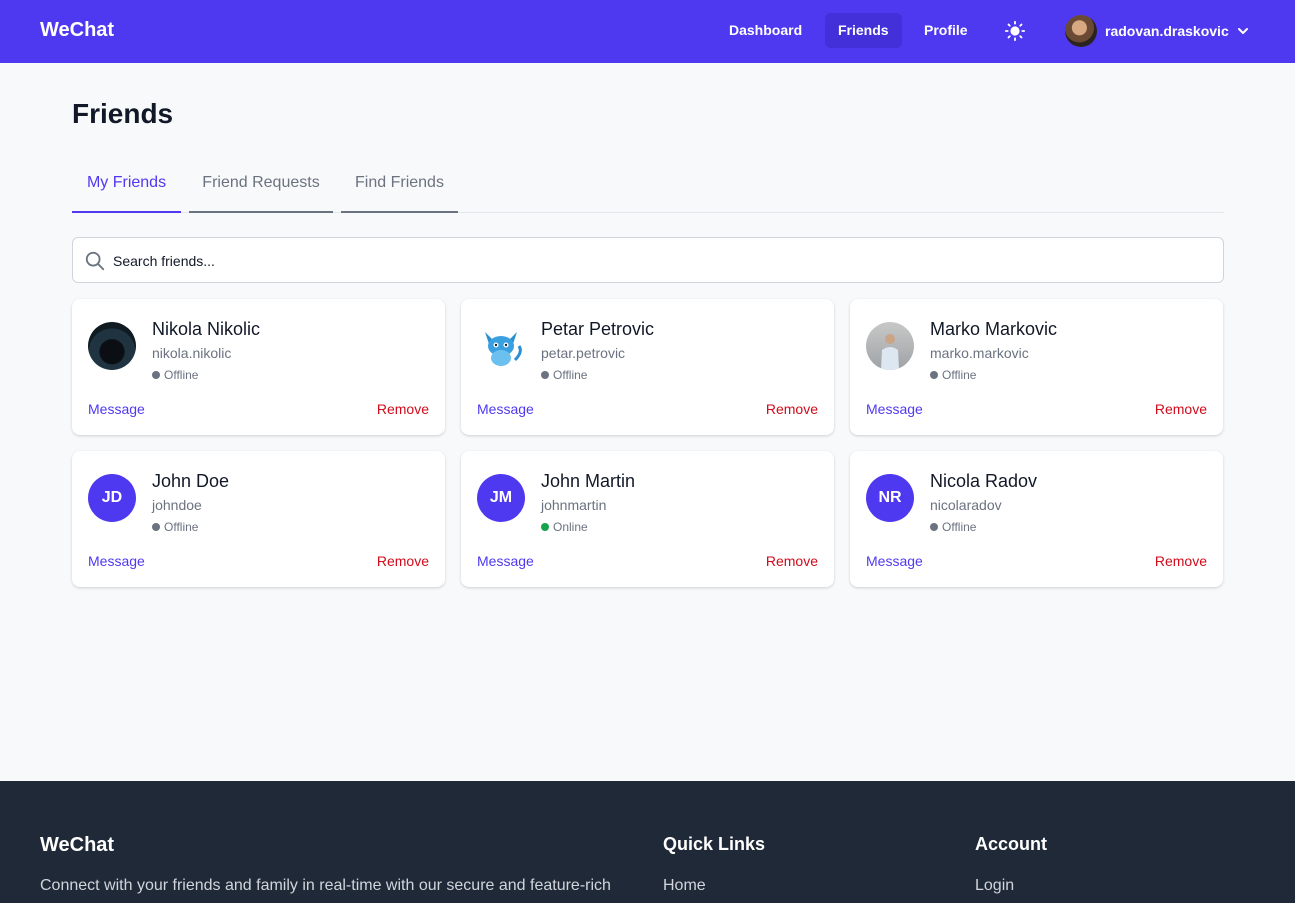  Describe the element at coordinates (574, 505) in the screenshot. I see `friend-username: johnmartin` at that location.